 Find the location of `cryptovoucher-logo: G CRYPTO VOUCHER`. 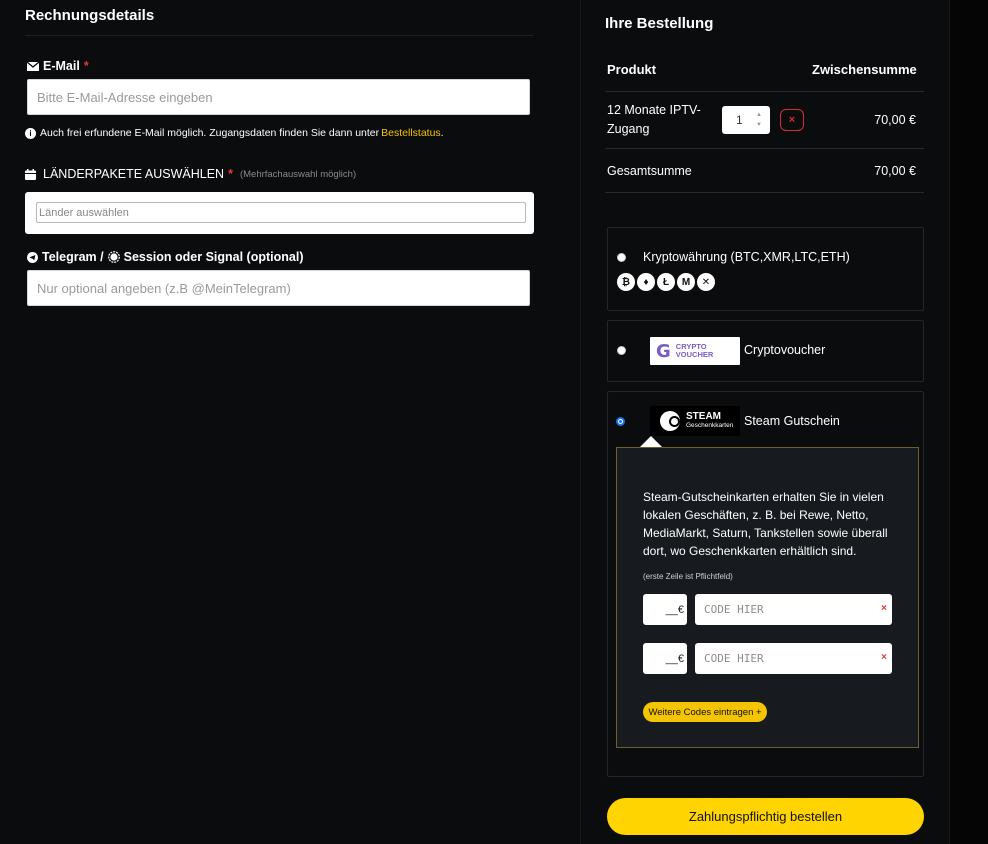

cryptovoucher-logo: G CRYPTO VOUCHER is located at coordinates (695, 351).